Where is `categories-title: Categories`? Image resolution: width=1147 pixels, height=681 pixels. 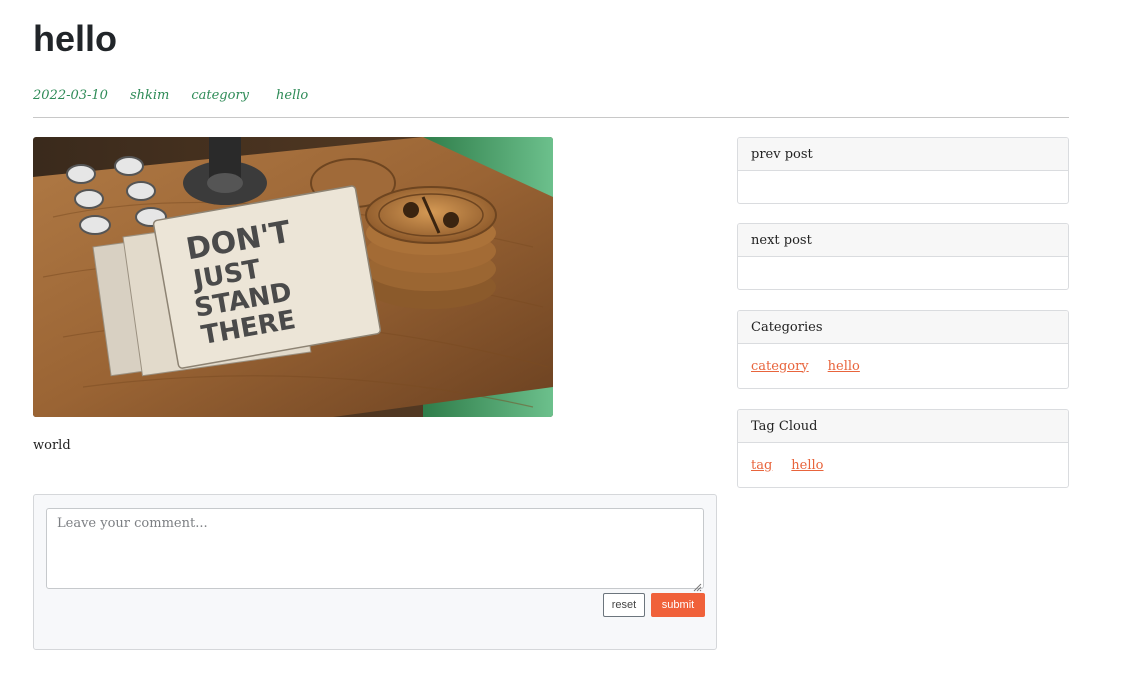 categories-title: Categories is located at coordinates (903, 327).